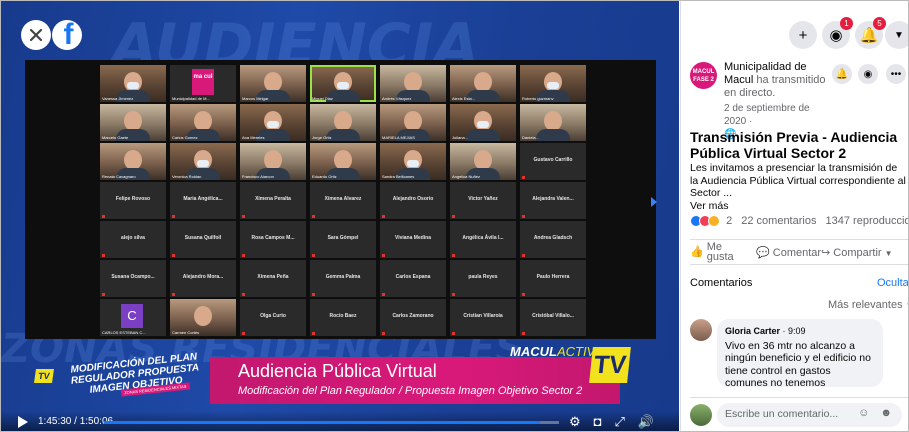 The image size is (909, 432). I want to click on like-label: Me gusta, so click(720, 252).